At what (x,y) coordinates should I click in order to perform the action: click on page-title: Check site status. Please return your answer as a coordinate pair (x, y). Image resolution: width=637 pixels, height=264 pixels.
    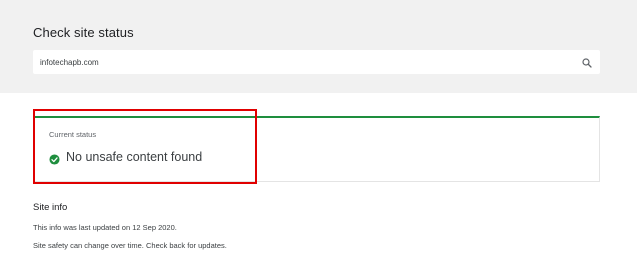
    Looking at the image, I should click on (83, 32).